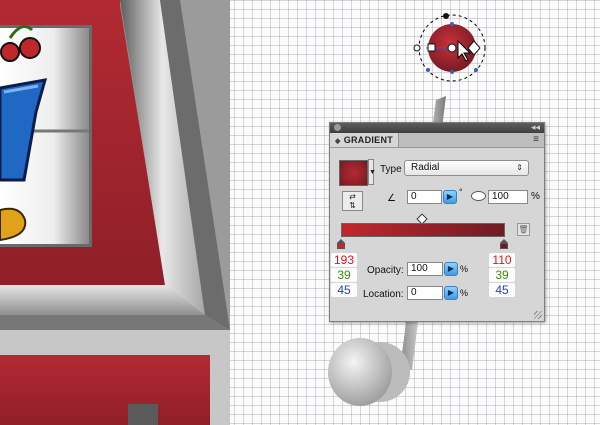 This screenshot has height=425, width=600. Describe the element at coordinates (423, 230) in the screenshot. I see `gradient-slider-bar` at that location.